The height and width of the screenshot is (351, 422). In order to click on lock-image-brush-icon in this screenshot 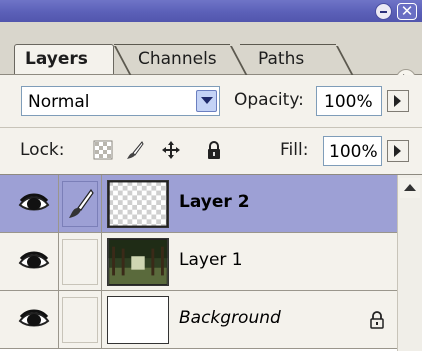, I will do `click(135, 150)`.